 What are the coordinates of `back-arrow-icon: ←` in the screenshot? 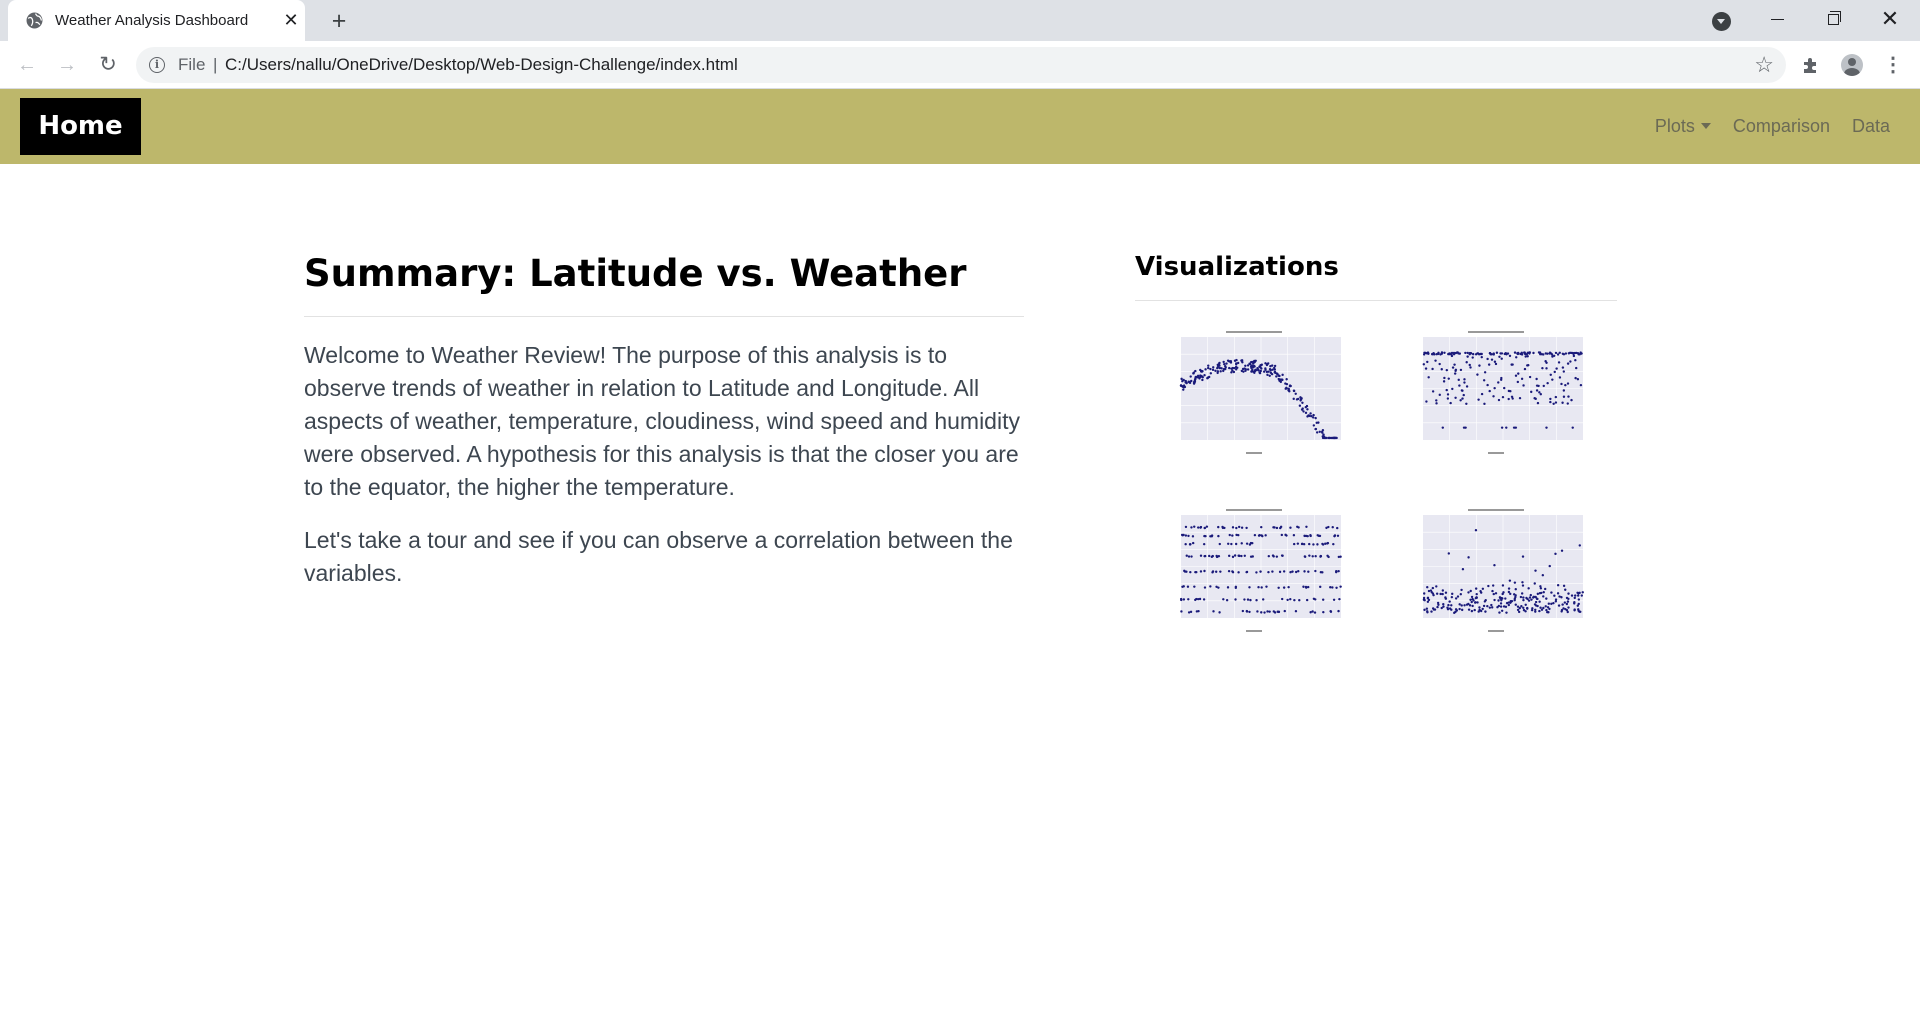 It's located at (27, 65).